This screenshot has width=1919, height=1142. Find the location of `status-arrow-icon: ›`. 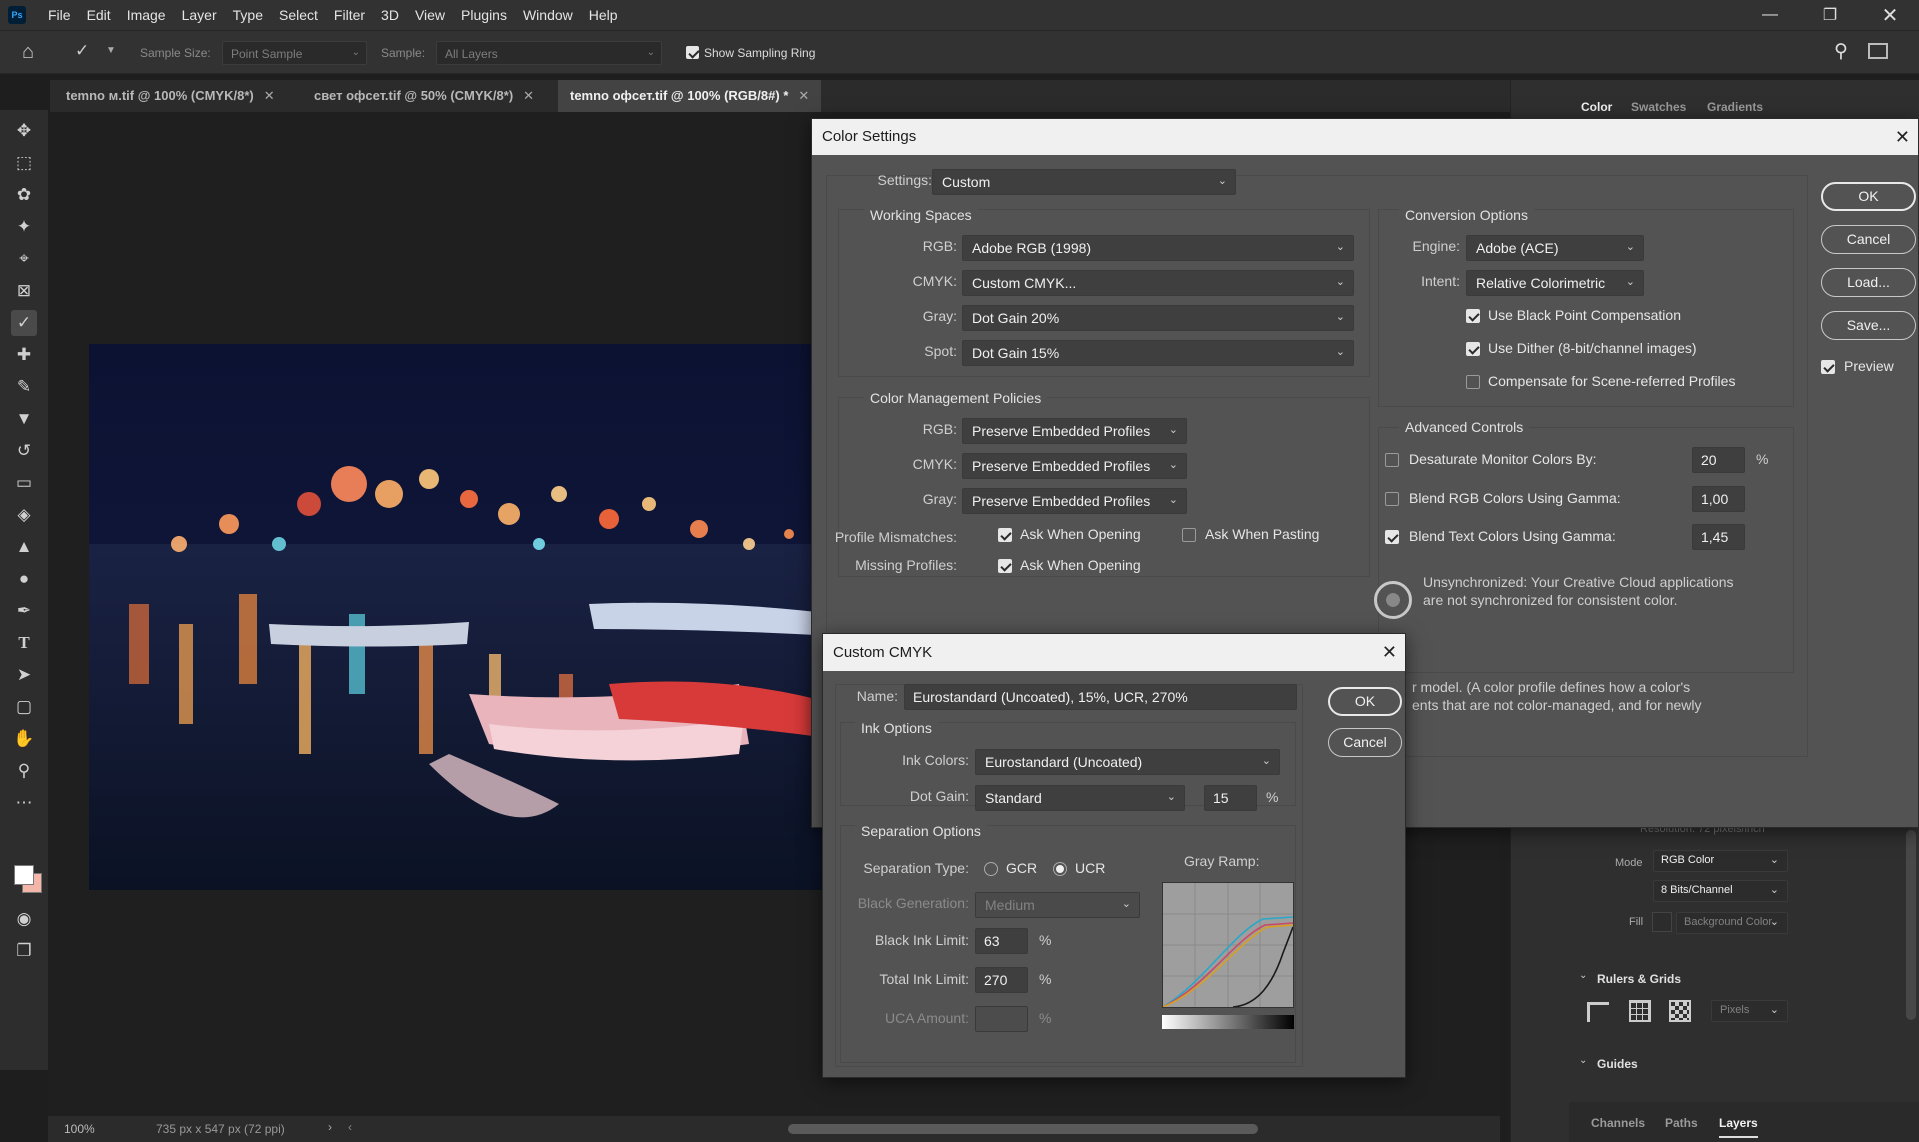

status-arrow-icon: › is located at coordinates (330, 1127).